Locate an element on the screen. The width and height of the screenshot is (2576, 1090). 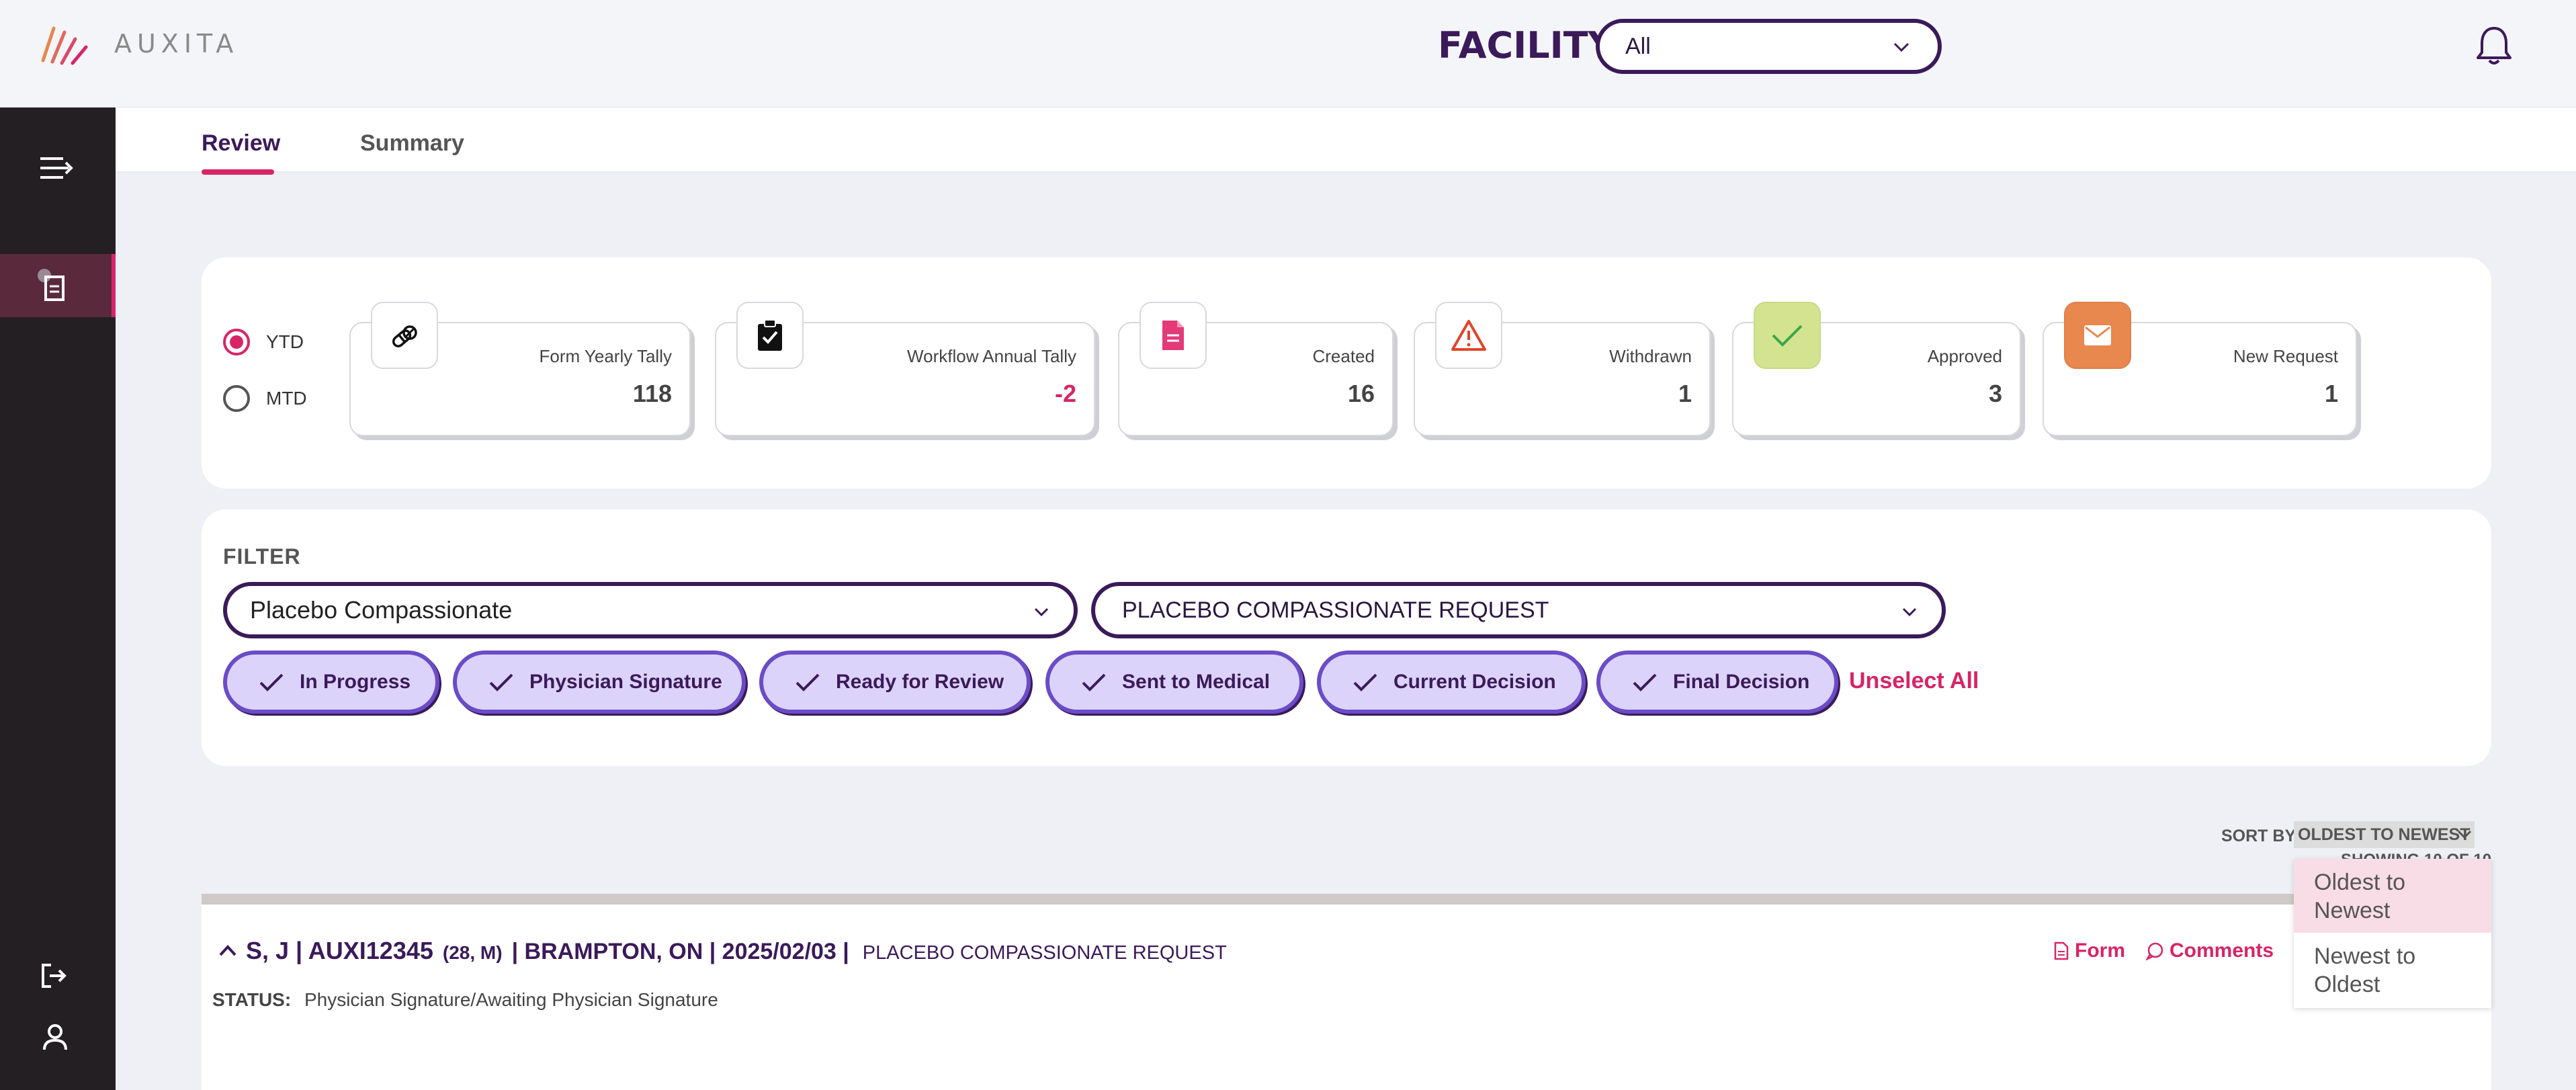
tab-summary: Summary is located at coordinates (412, 143).